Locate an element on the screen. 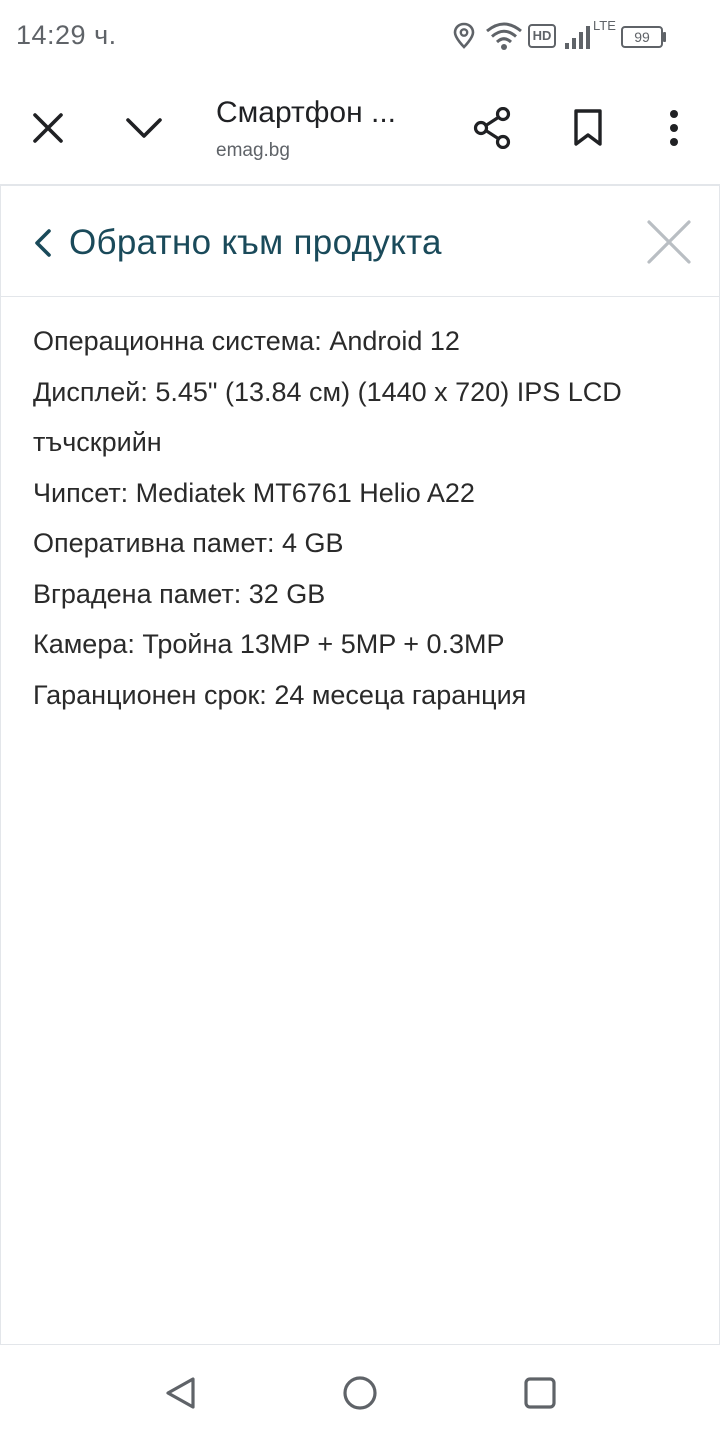 The height and width of the screenshot is (1441, 720). spec-item-chipset: Чипсет: Mediatek MT6761 Helio A22 is located at coordinates (254, 492).